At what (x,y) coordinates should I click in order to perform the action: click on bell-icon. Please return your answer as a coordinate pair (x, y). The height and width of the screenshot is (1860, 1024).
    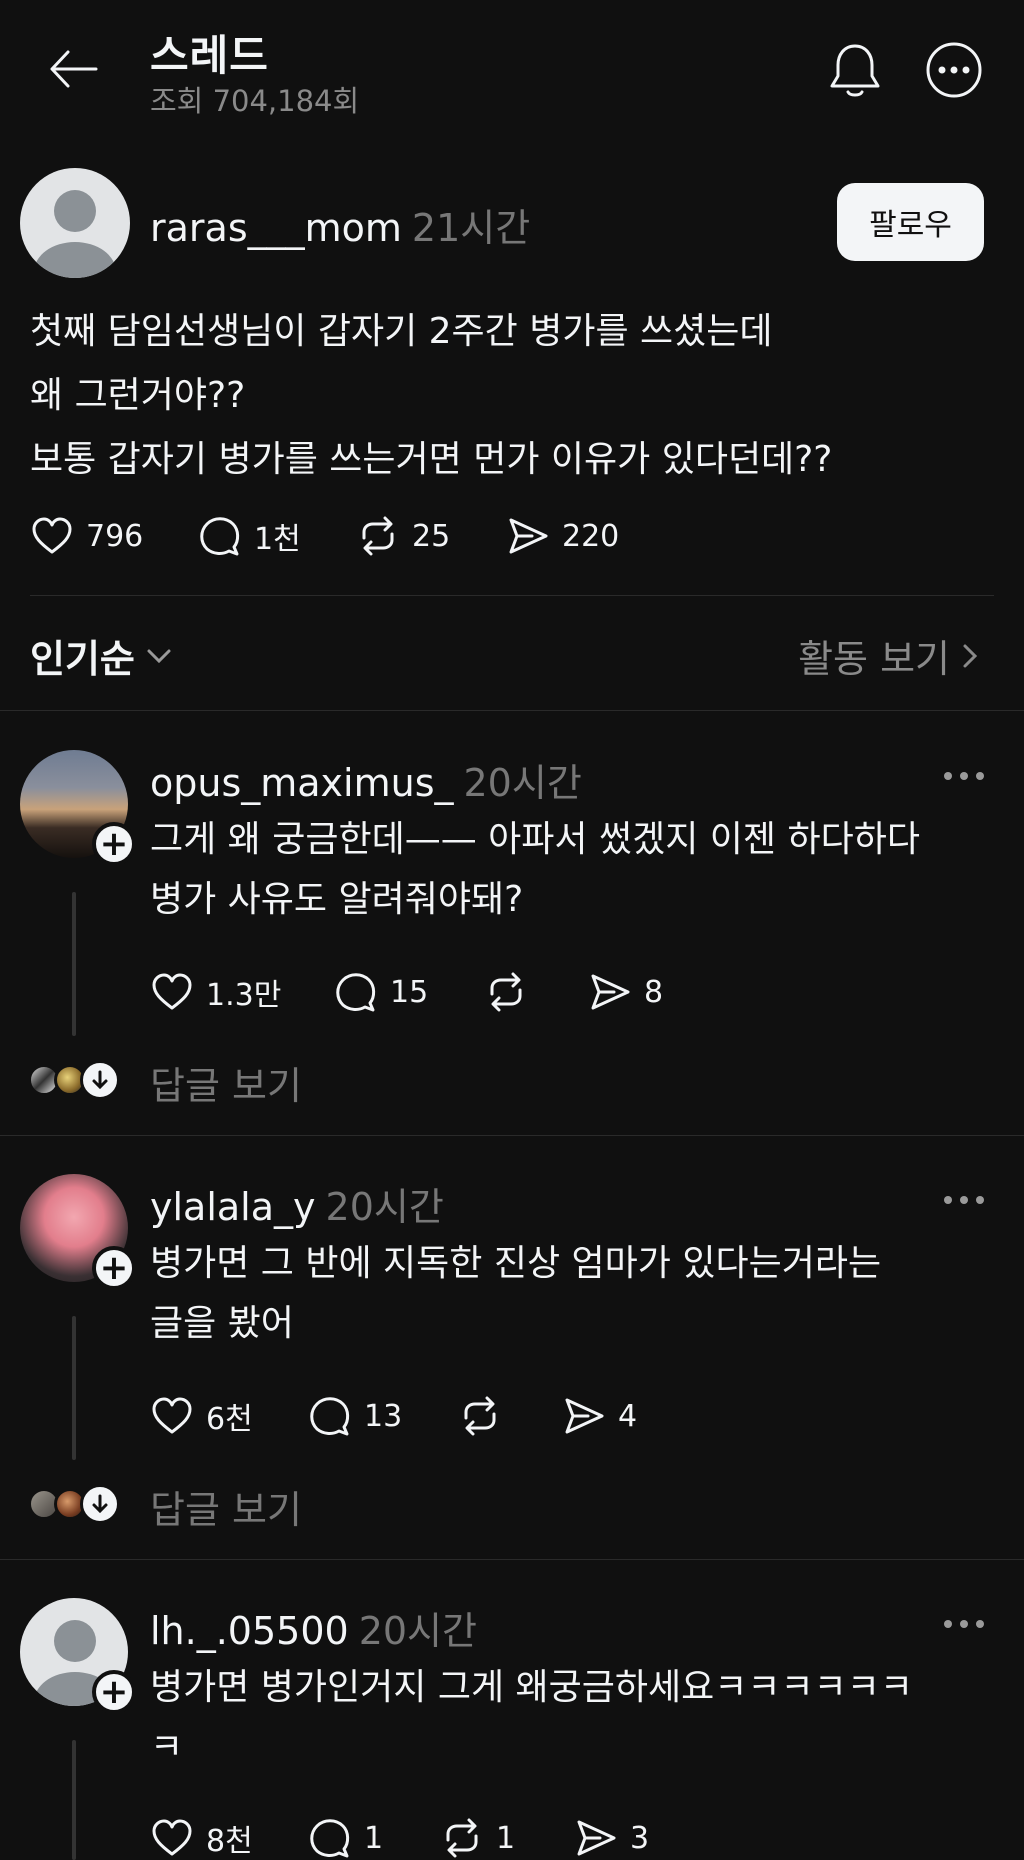
    Looking at the image, I should click on (855, 70).